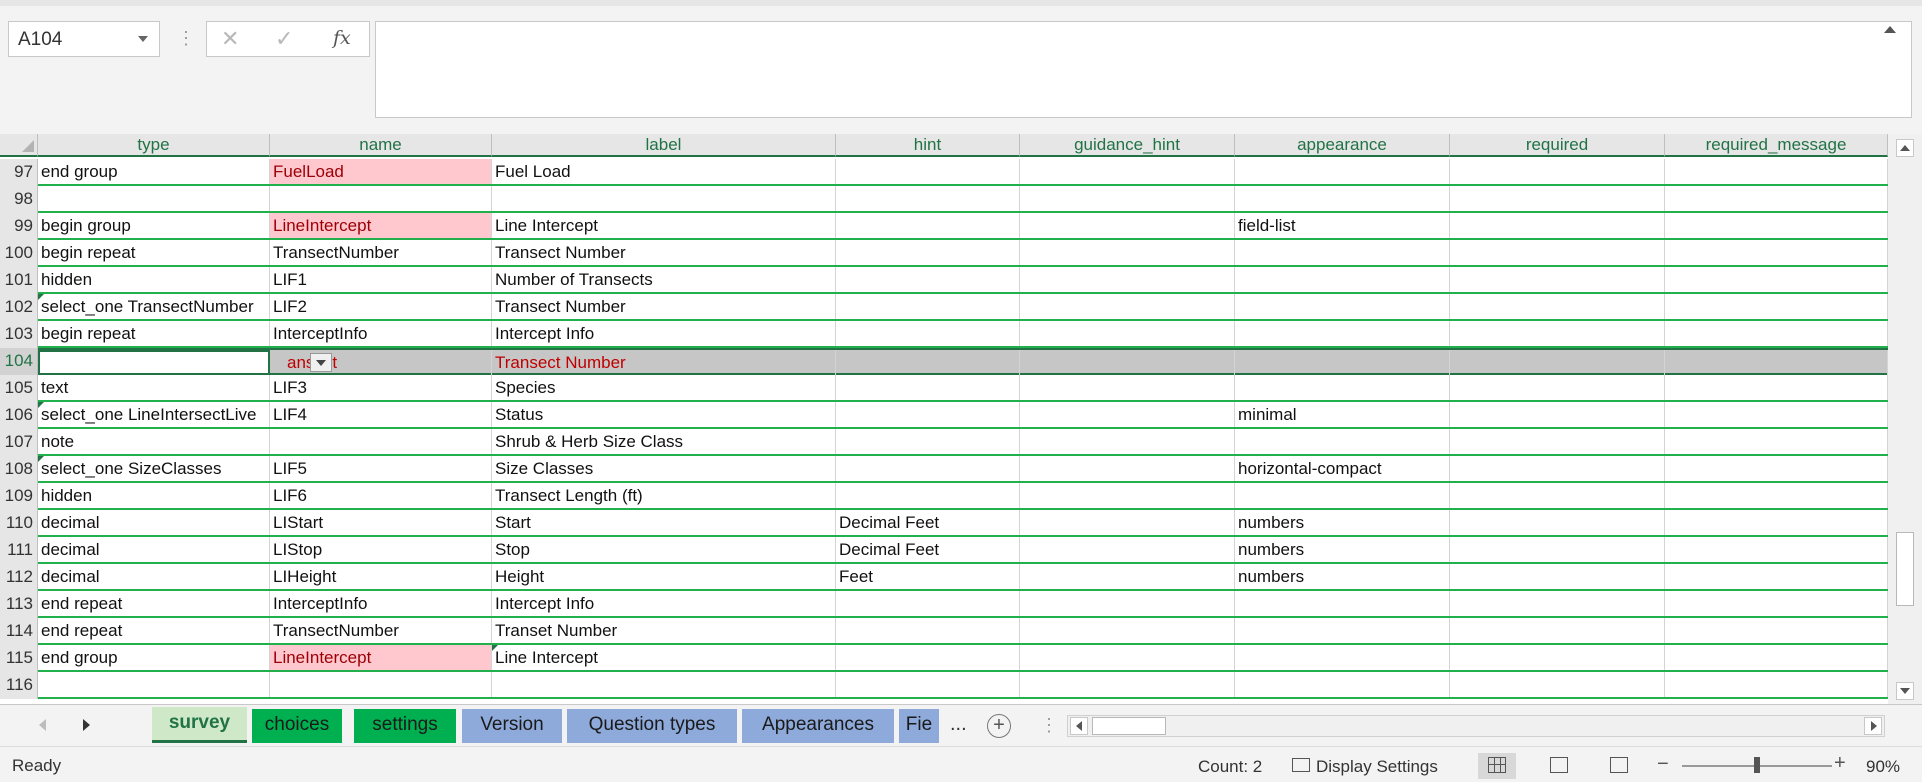 Image resolution: width=1922 pixels, height=782 pixels. I want to click on cell-label: Transet Number, so click(664, 630).